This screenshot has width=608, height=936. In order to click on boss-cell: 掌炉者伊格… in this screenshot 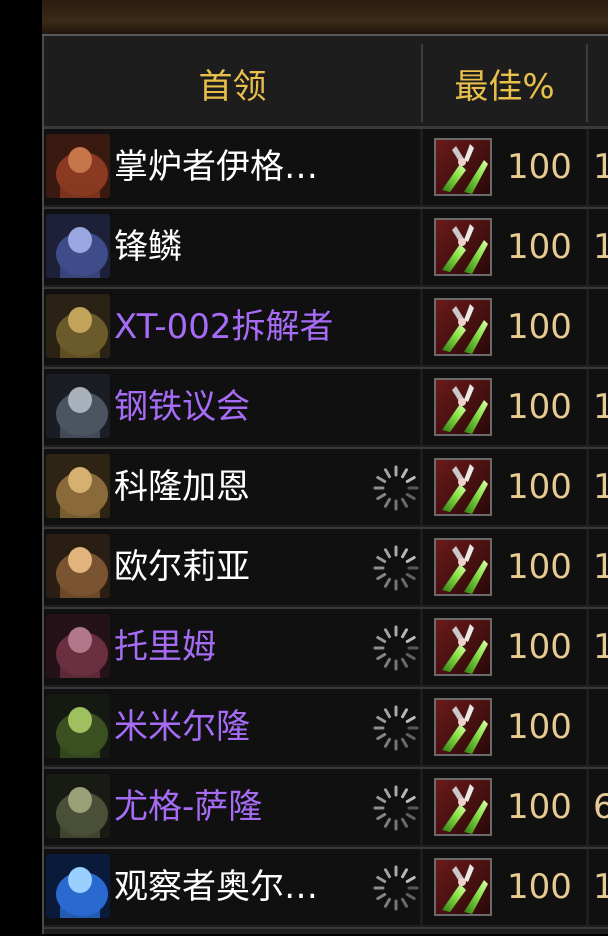, I will do `click(232, 167)`.